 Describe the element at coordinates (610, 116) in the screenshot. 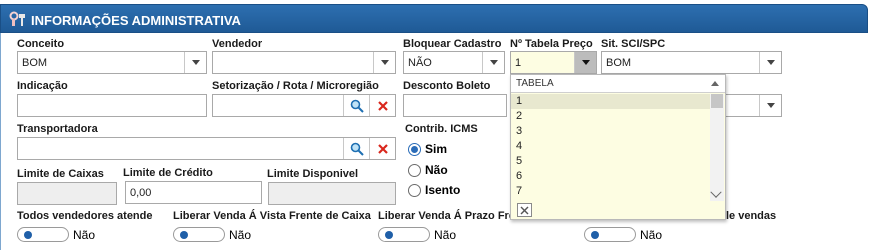

I see `dropdown-item: 2` at that location.